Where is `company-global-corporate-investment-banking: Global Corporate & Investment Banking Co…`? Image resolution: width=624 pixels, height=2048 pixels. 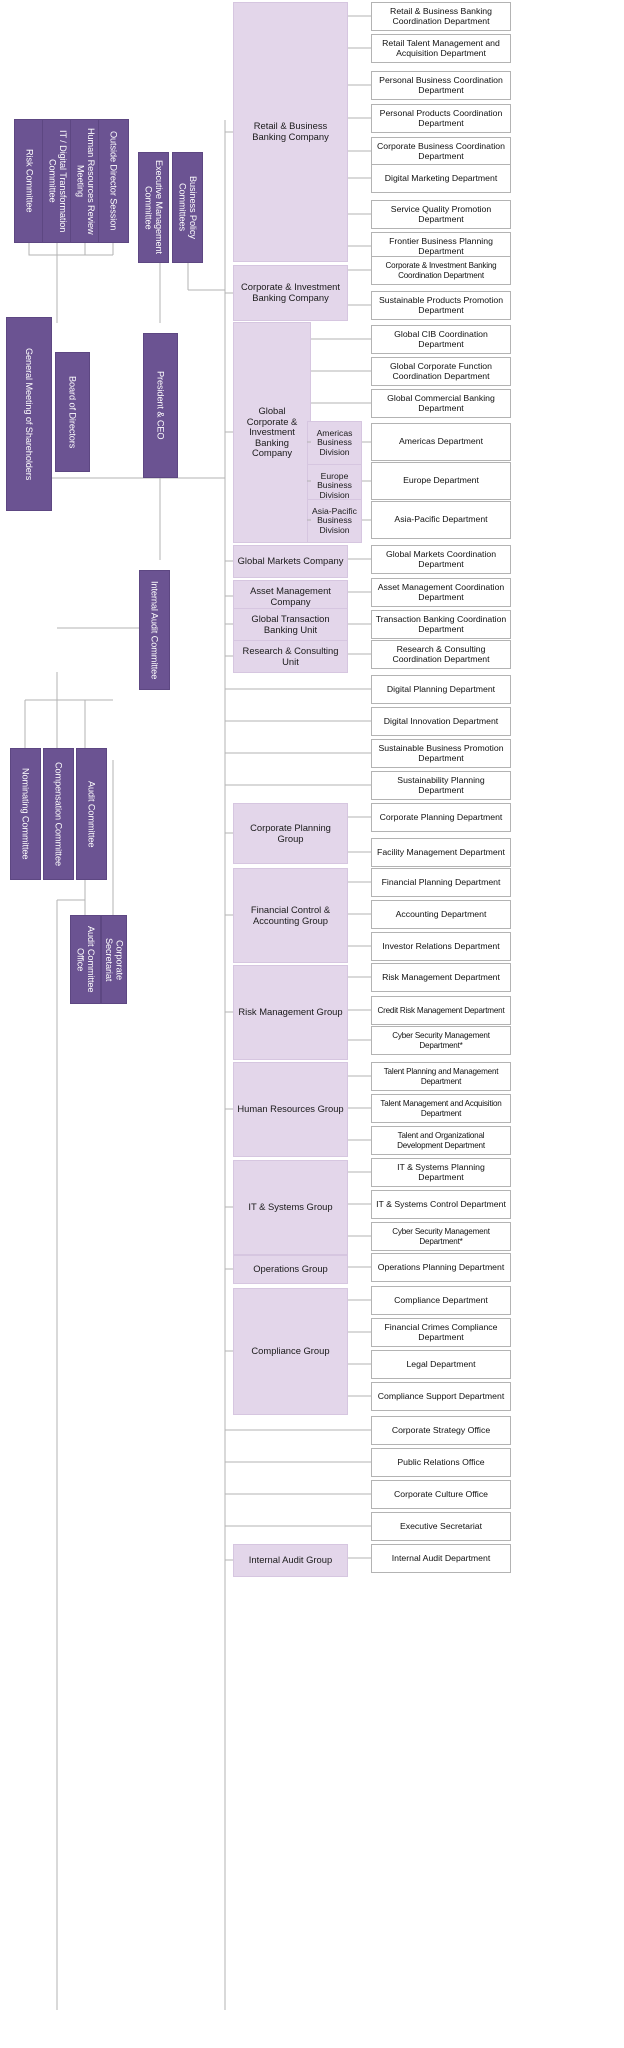 company-global-corporate-investment-banking: Global Corporate & Investment Banking Co… is located at coordinates (272, 432).